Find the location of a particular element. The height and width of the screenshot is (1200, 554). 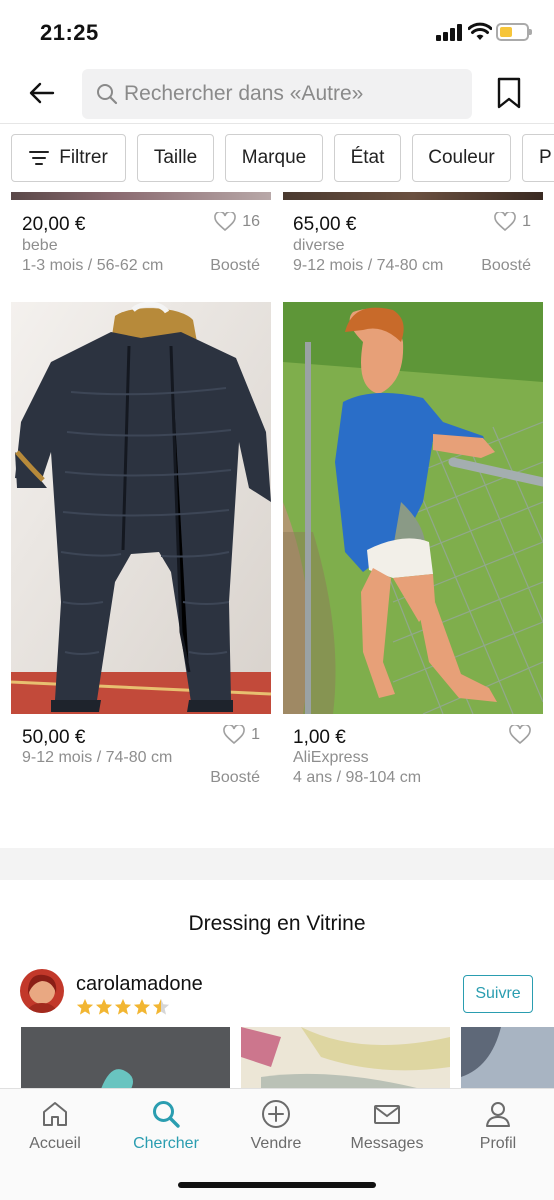

seller-username: carolamadone is located at coordinates (139, 984).